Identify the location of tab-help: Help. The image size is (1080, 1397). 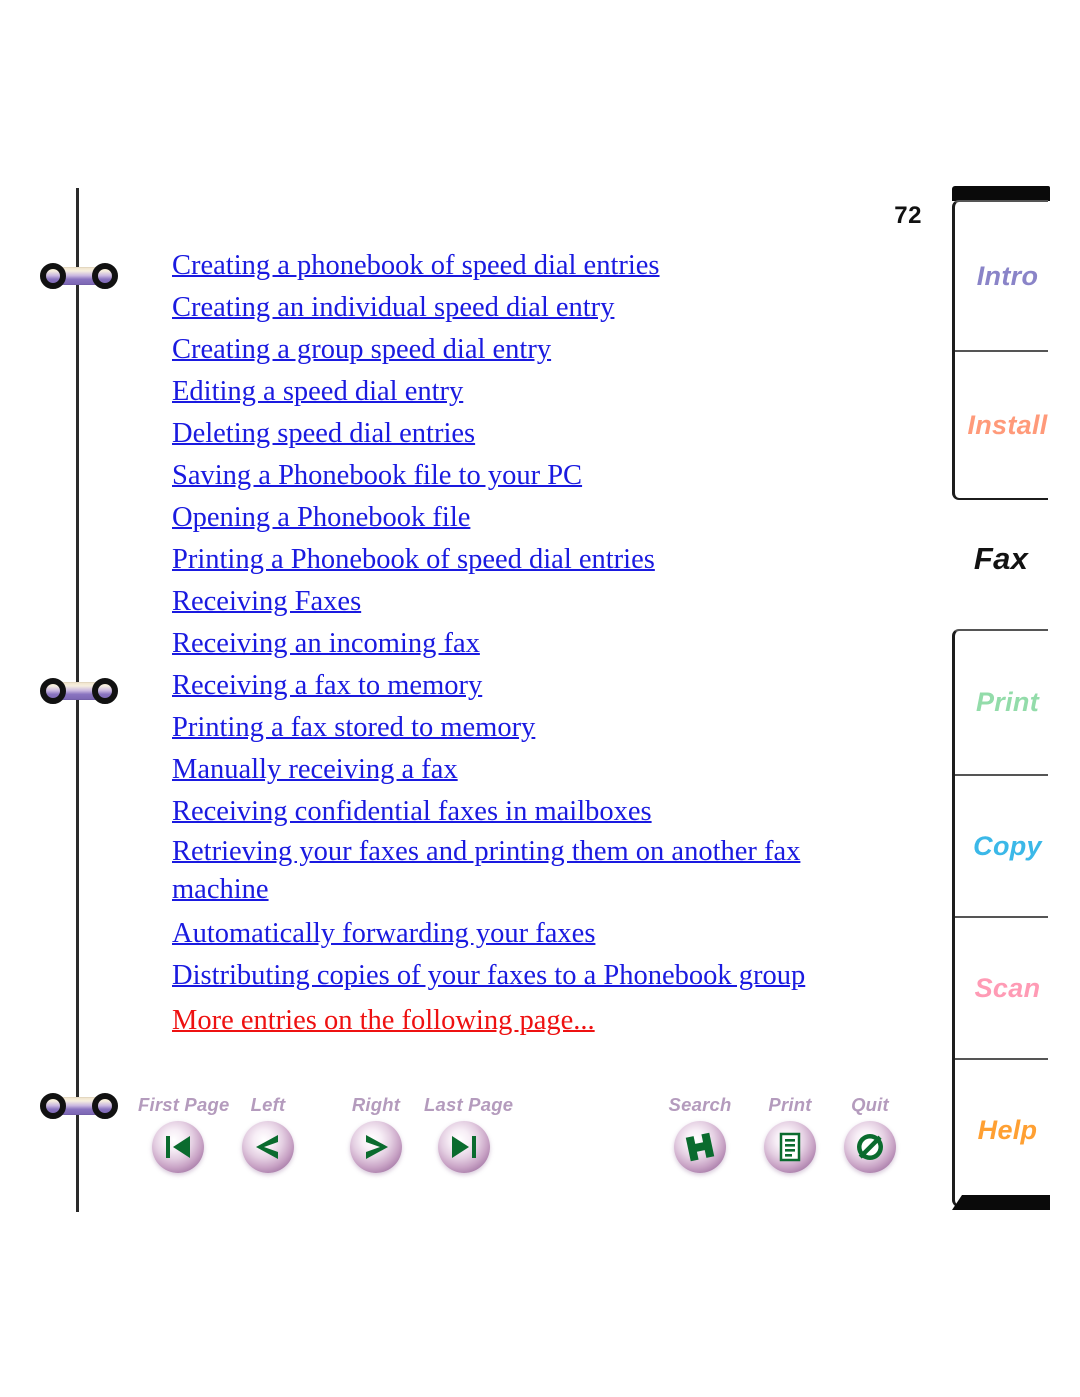
(1001, 1129).